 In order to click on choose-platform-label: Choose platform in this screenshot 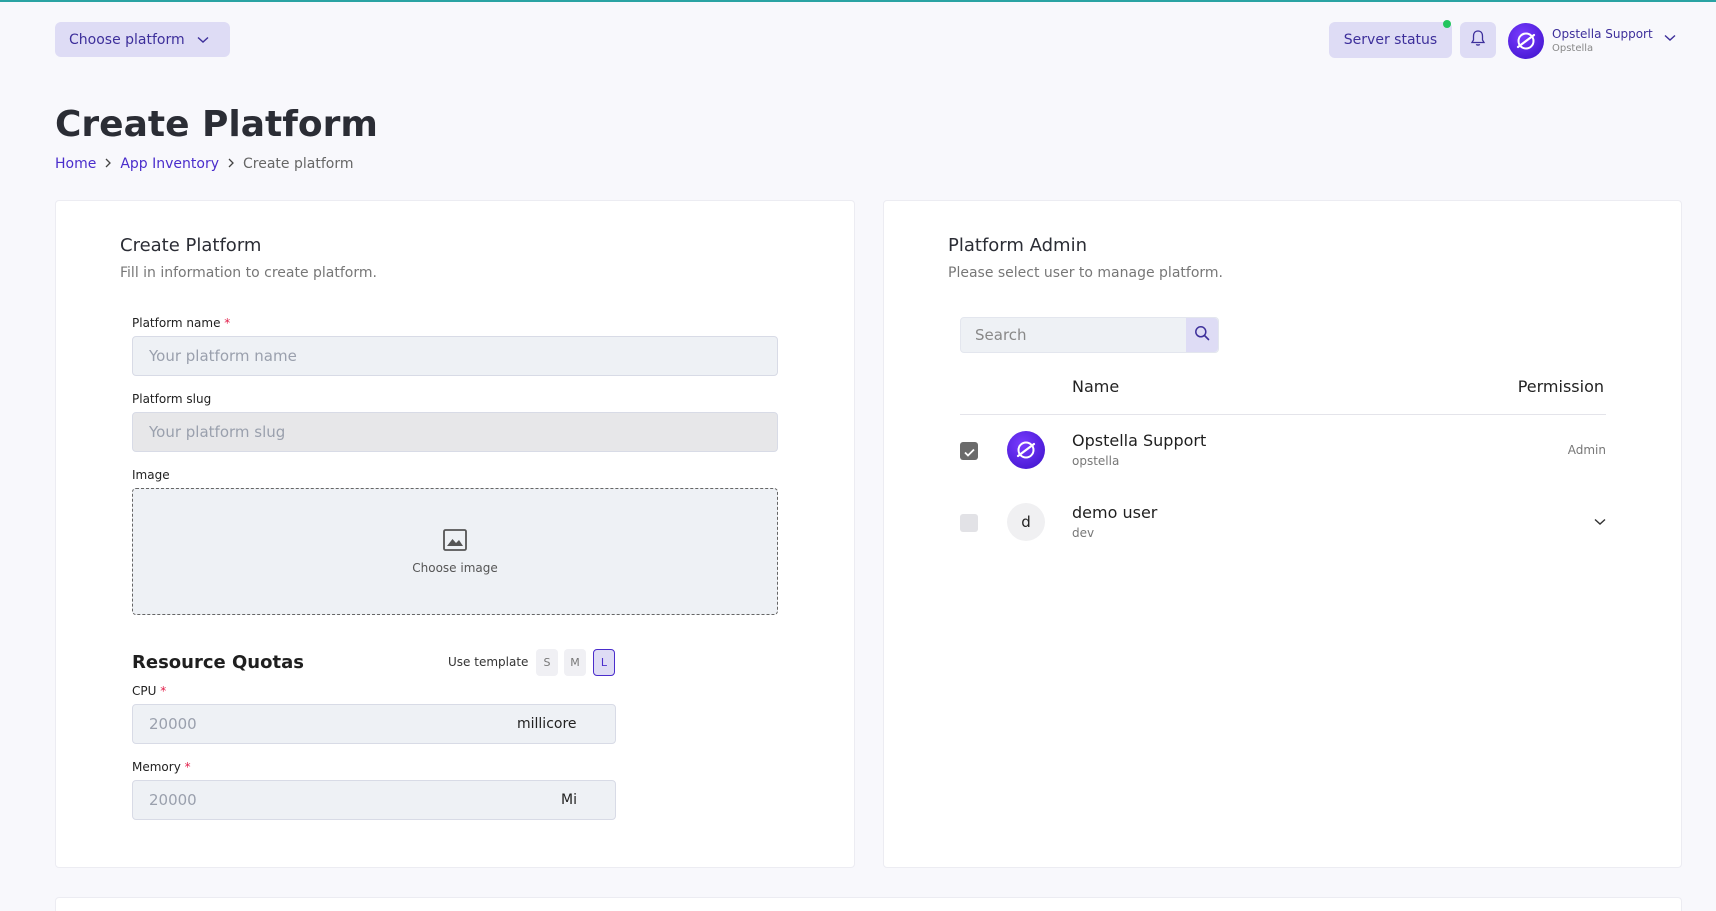, I will do `click(127, 39)`.